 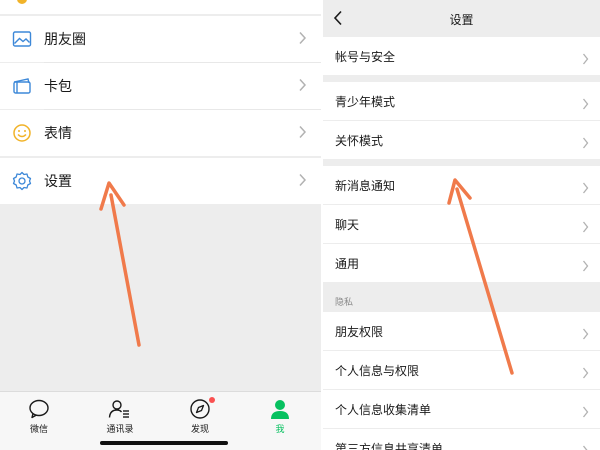 I want to click on menu-item-moments: 朋友圈, so click(x=160, y=39).